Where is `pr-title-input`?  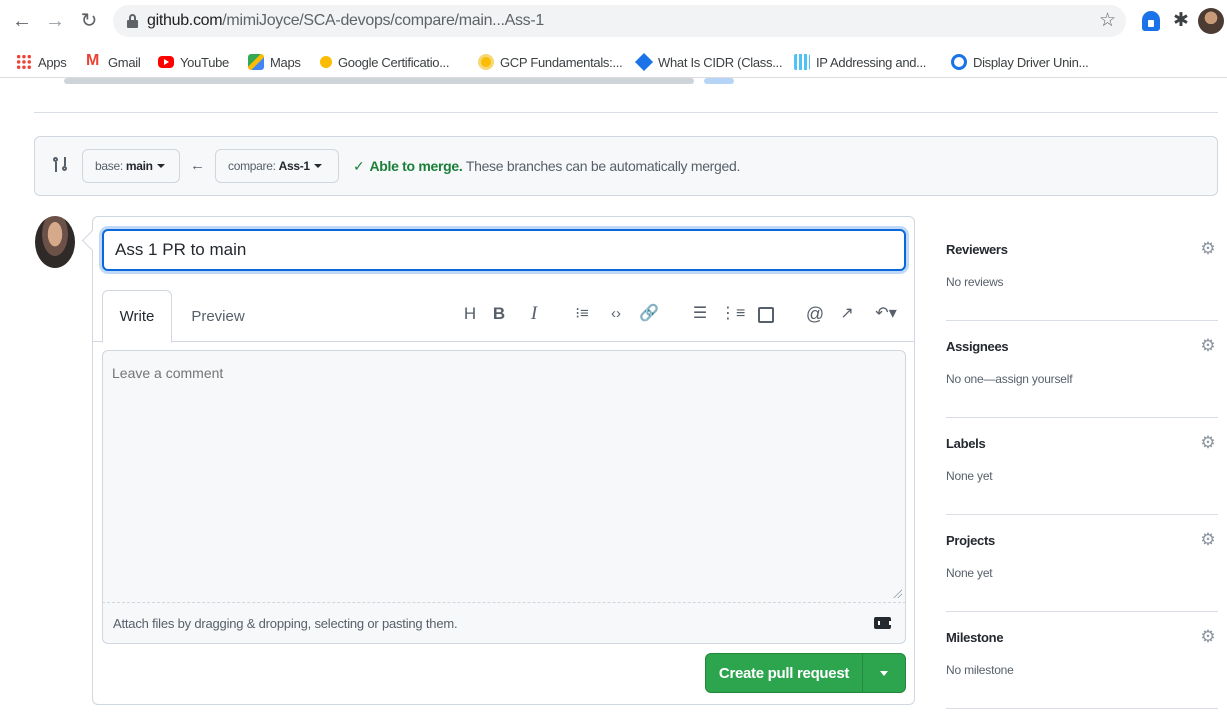 pr-title-input is located at coordinates (504, 250).